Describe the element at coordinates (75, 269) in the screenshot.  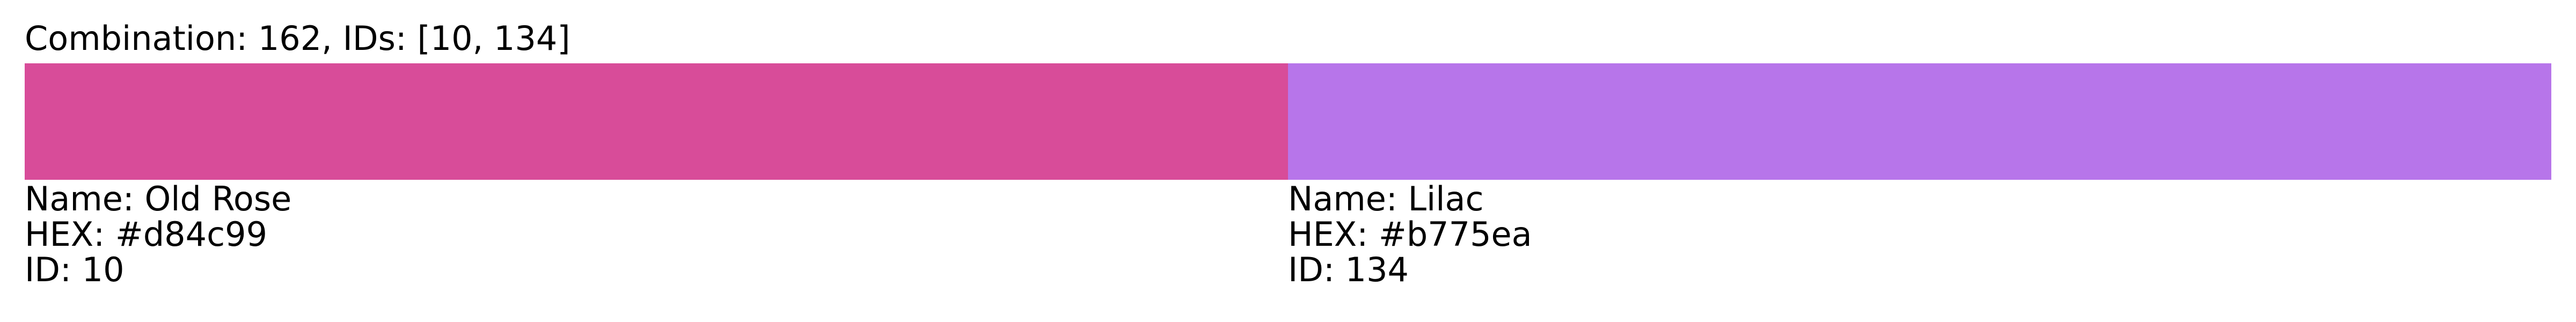
I see `color-id-label: ID: 10` at that location.